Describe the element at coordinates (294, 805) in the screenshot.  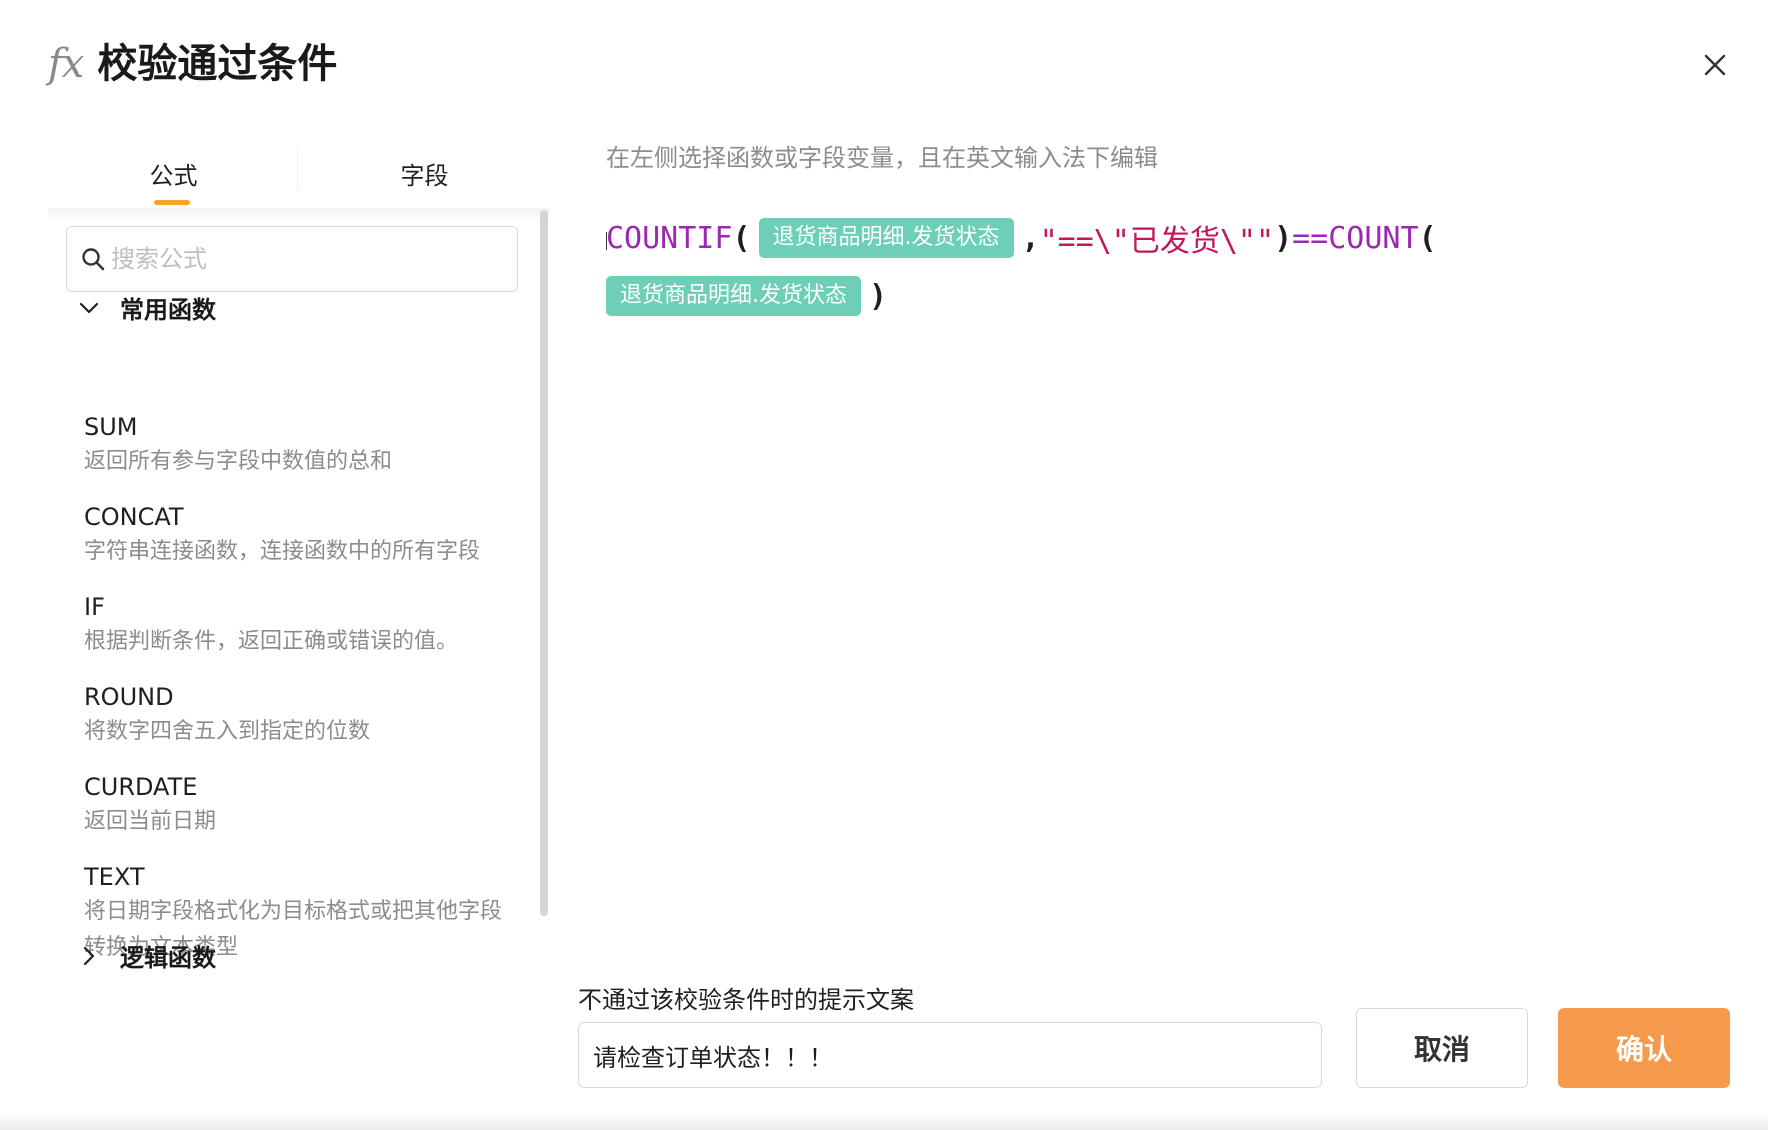
I see `function-item-curdate: CURDATE 返回当前日期` at that location.